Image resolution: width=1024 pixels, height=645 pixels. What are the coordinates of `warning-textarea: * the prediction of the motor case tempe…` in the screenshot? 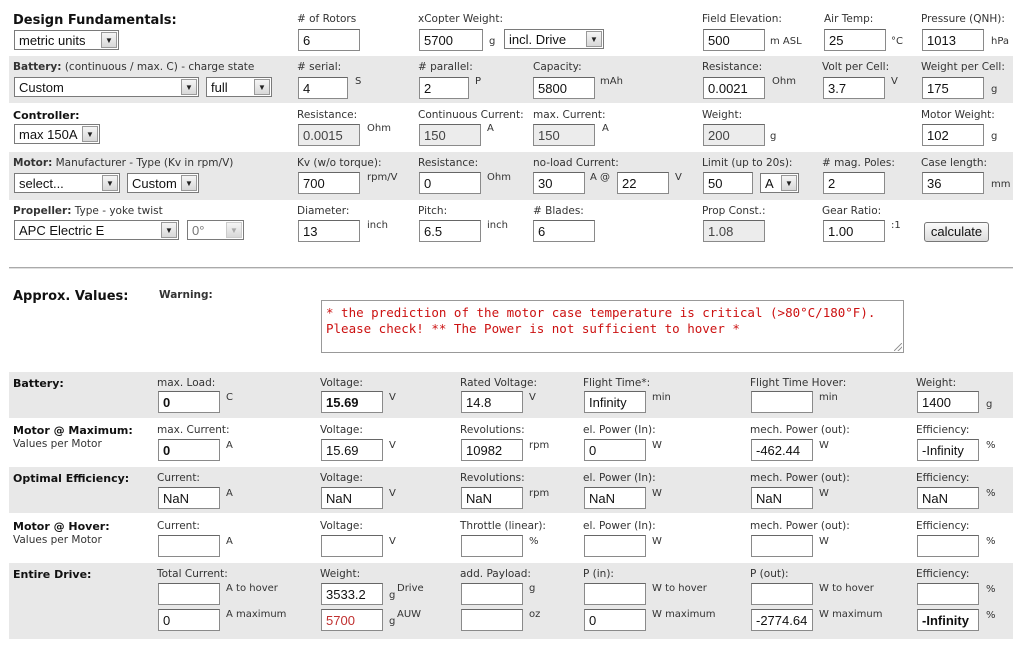 It's located at (612, 326).